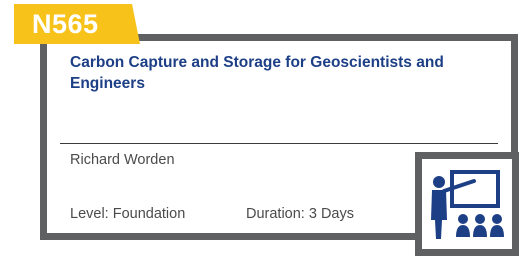 This screenshot has height=260, width=521. I want to click on instructor-name: Richard Worden, so click(122, 160).